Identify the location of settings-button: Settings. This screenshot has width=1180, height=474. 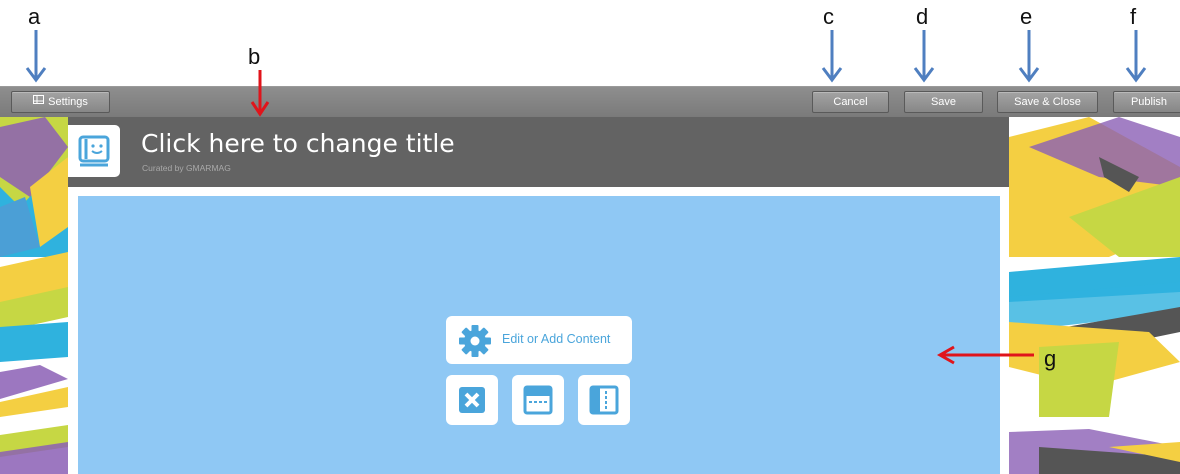
(60, 102).